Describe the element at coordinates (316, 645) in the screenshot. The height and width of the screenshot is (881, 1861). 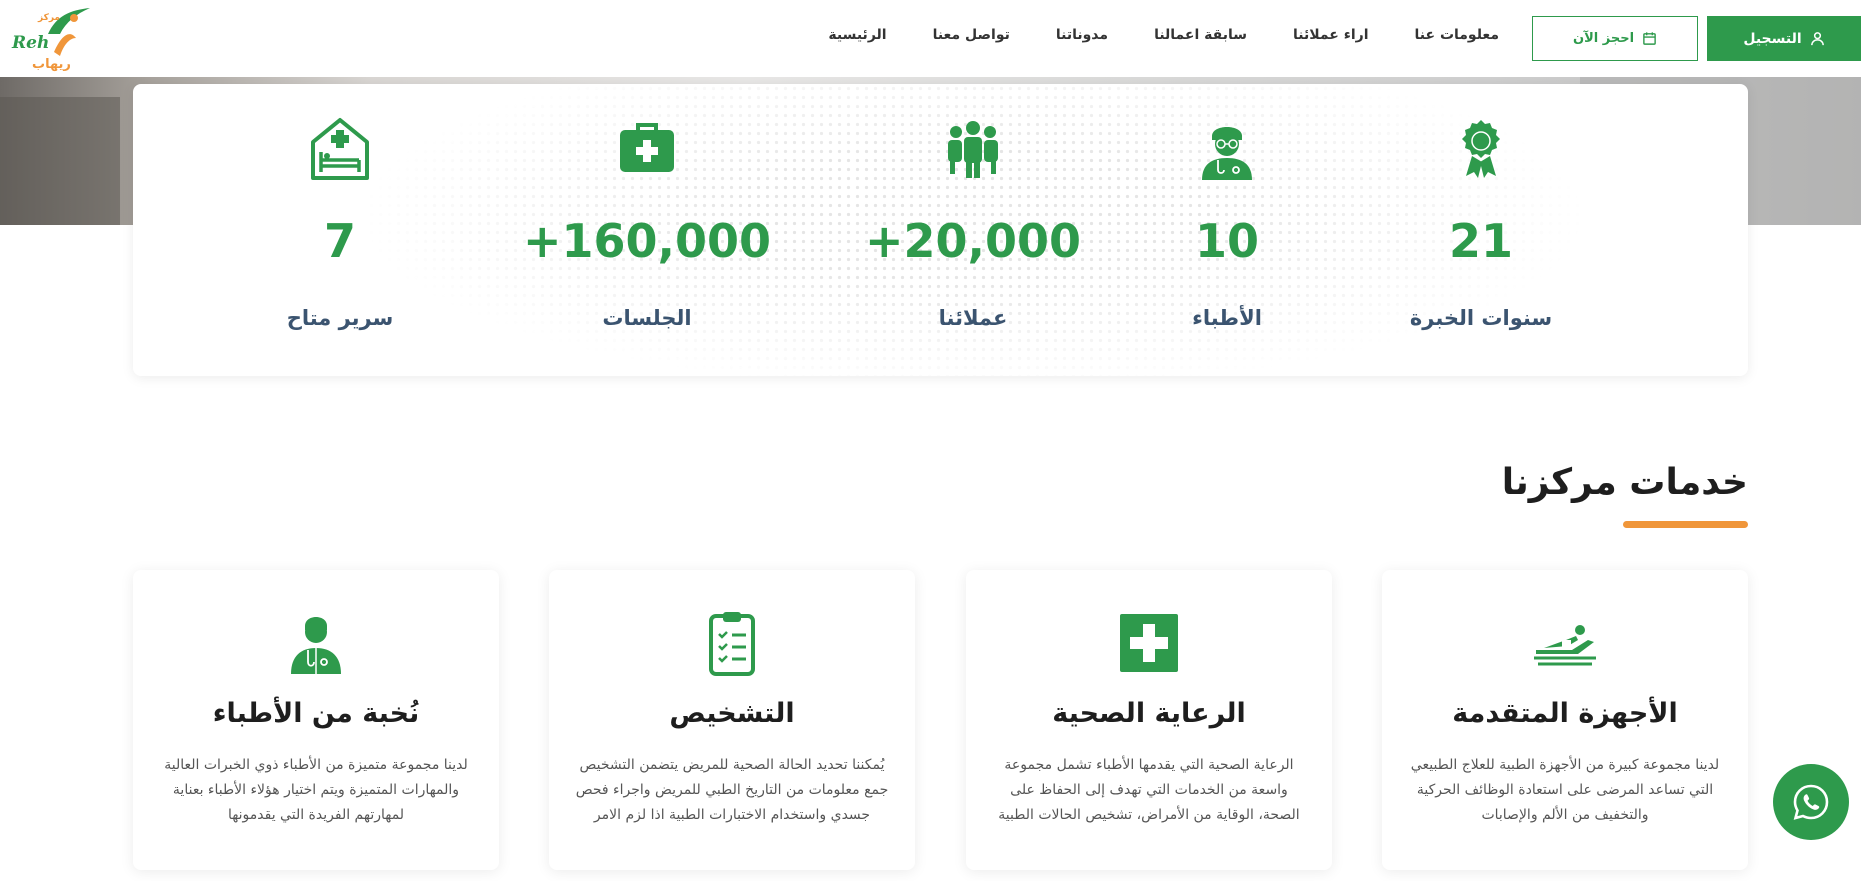
I see `doctor-stethoscope-icon` at that location.